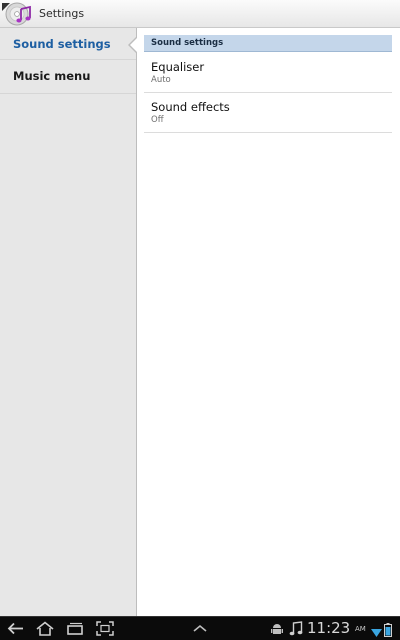  Describe the element at coordinates (268, 43) in the screenshot. I see `section-header: Sound settings` at that location.